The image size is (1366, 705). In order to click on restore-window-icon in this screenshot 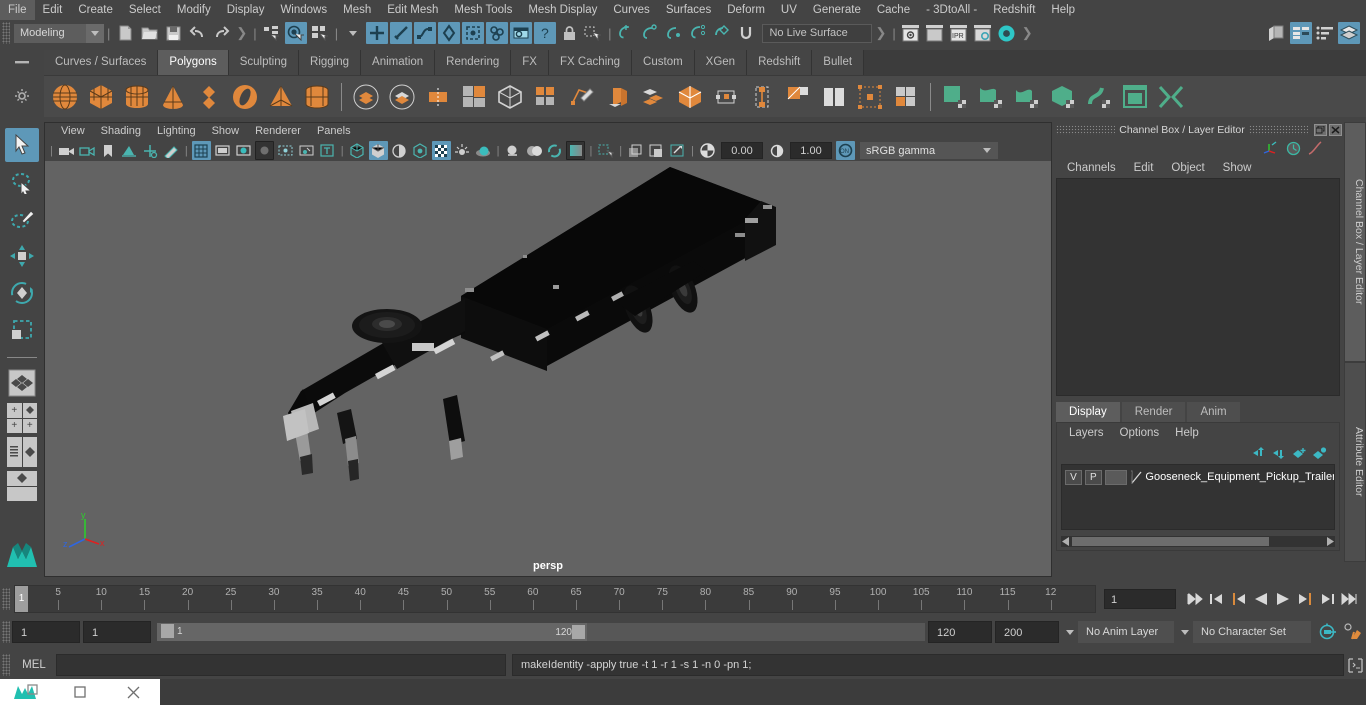, I will do `click(79, 692)`.